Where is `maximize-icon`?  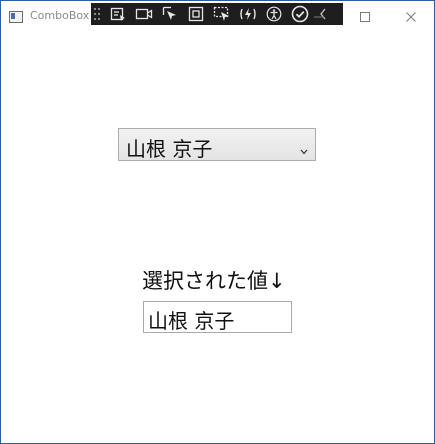 maximize-icon is located at coordinates (365, 16).